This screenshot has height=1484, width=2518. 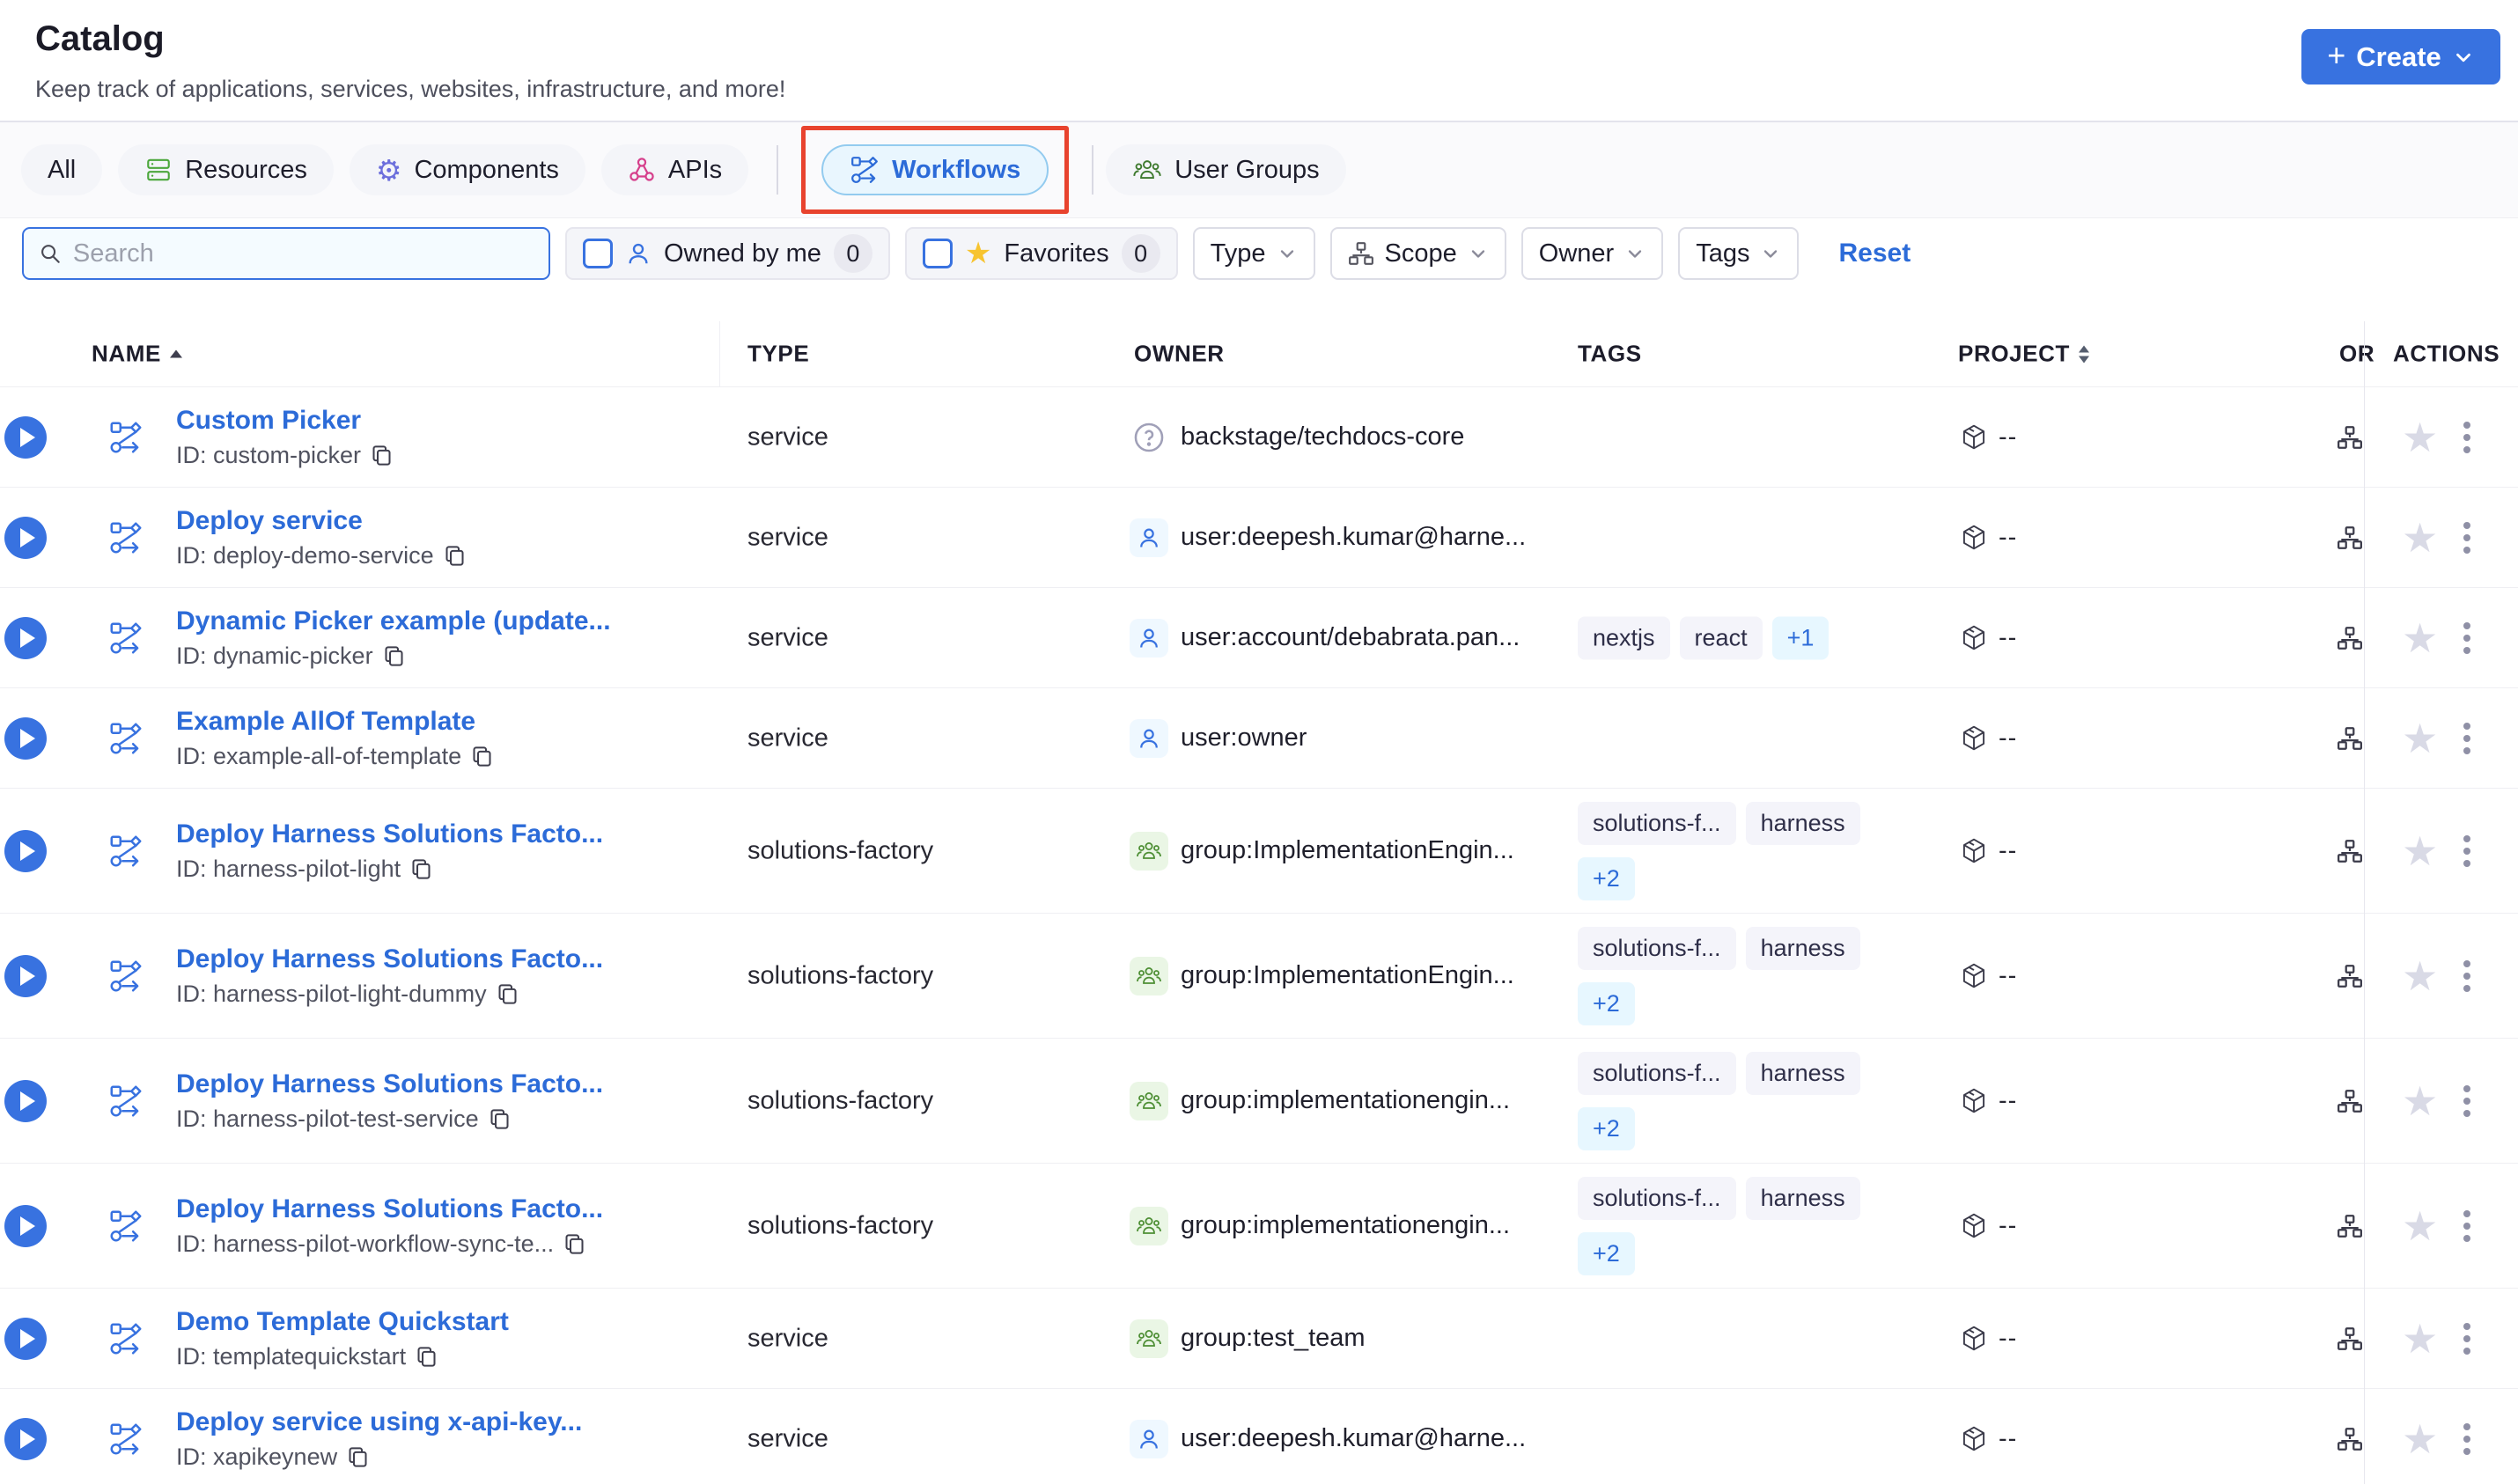 I want to click on tab-all: All, so click(x=62, y=169).